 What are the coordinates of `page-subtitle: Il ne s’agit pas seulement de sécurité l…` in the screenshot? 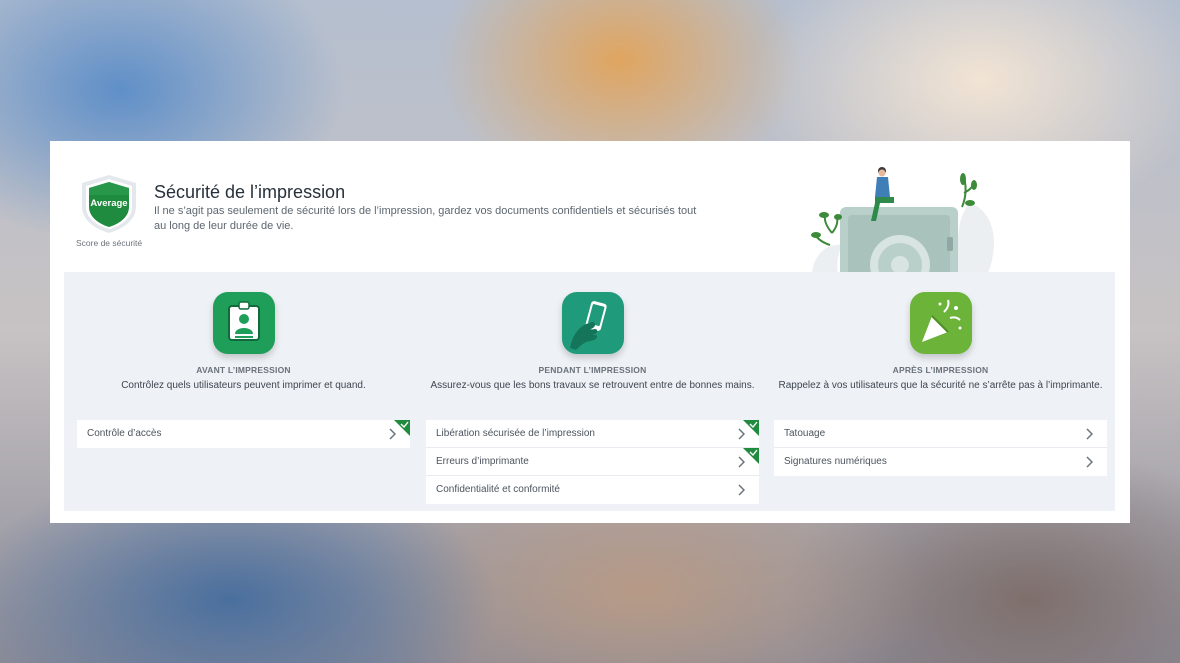 It's located at (425, 218).